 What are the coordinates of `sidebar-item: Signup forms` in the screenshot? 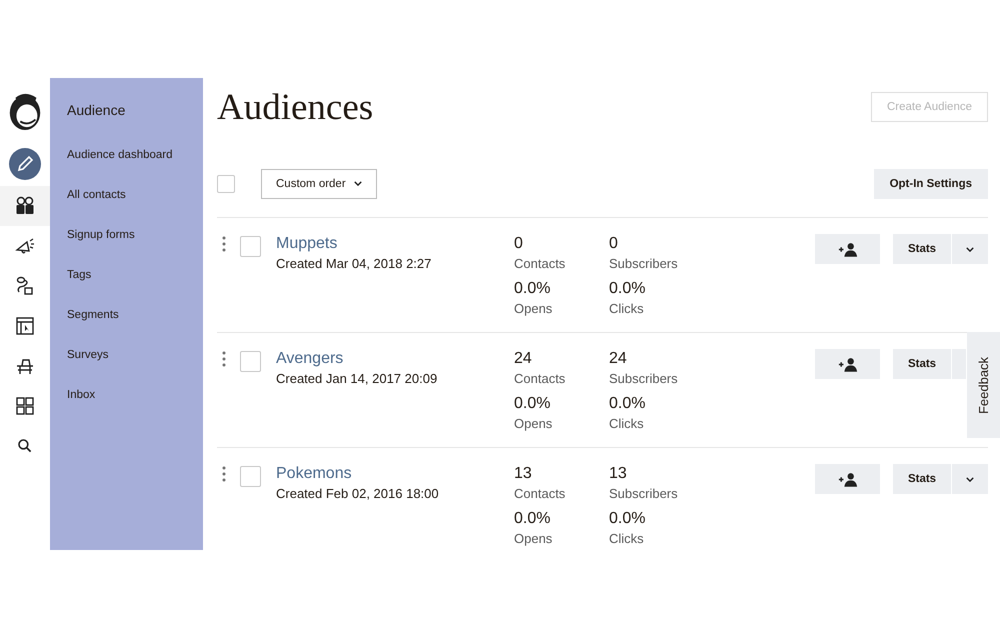 It's located at (135, 248).